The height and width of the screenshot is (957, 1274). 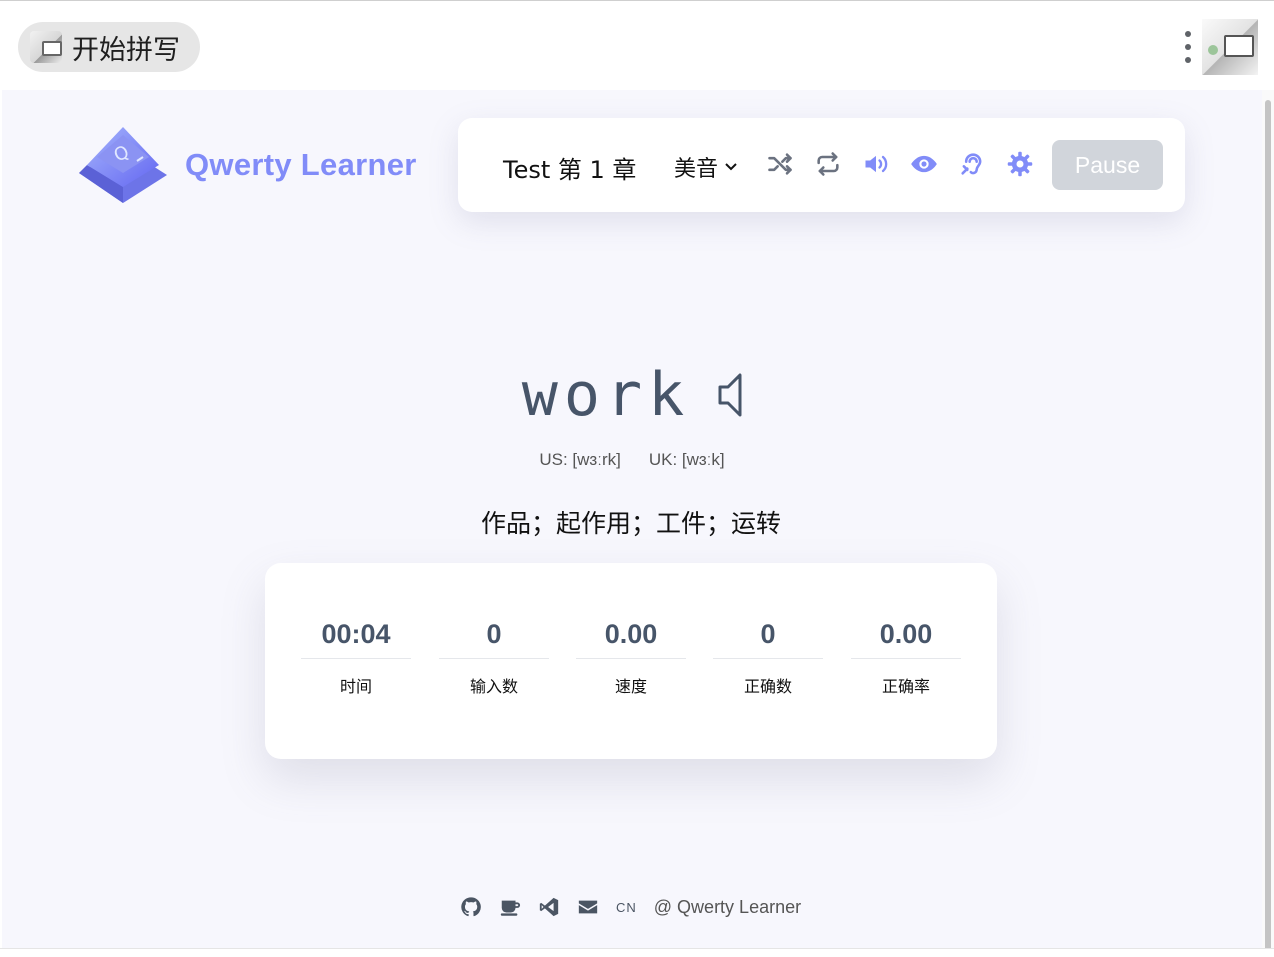 I want to click on stat-label: 输入数, so click(x=493, y=686).